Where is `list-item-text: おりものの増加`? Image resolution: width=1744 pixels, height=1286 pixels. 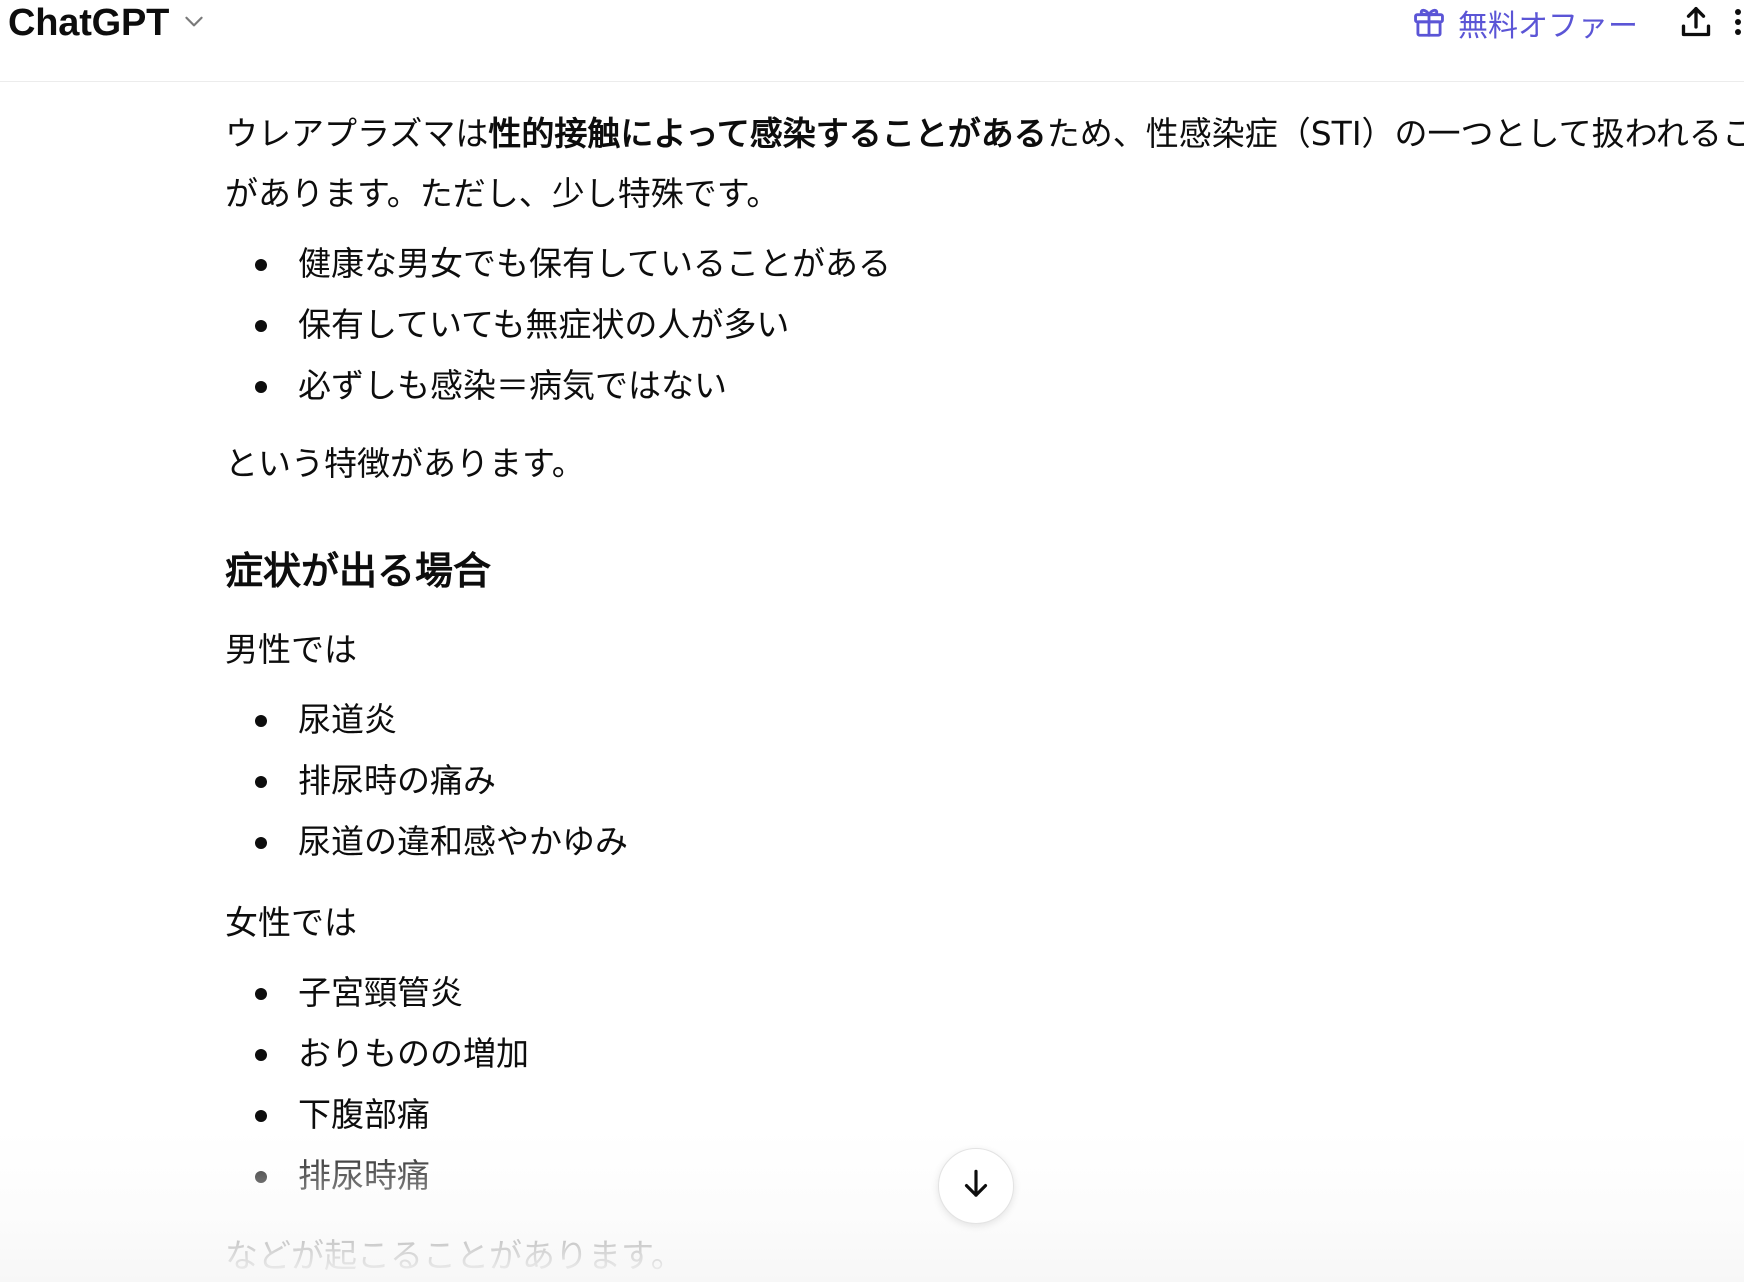
list-item-text: おりものの増加 is located at coordinates (413, 1053).